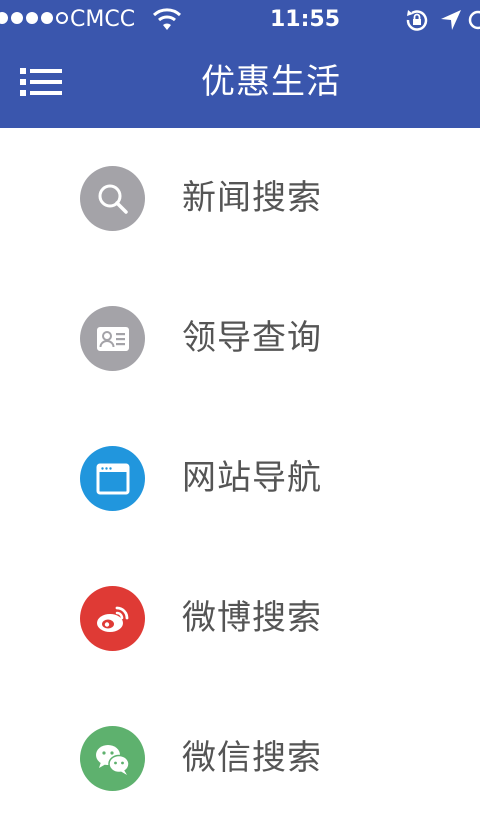  I want to click on list-item-label: 领导查询, so click(252, 338).